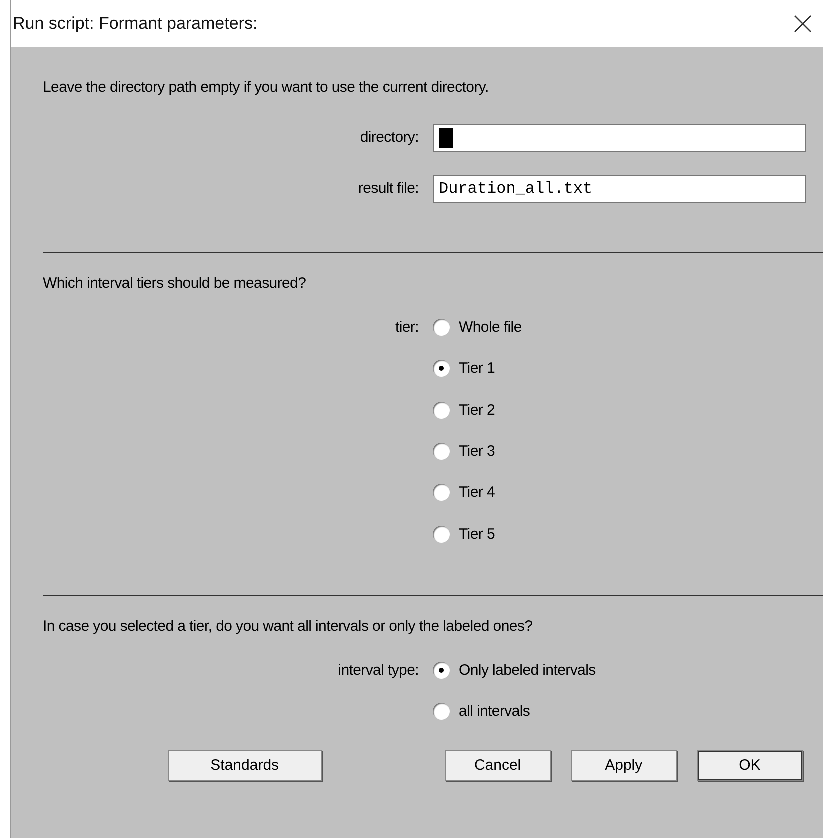 Image resolution: width=823 pixels, height=838 pixels. I want to click on instruction-text: Which interval tiers should be measured?, so click(175, 283).